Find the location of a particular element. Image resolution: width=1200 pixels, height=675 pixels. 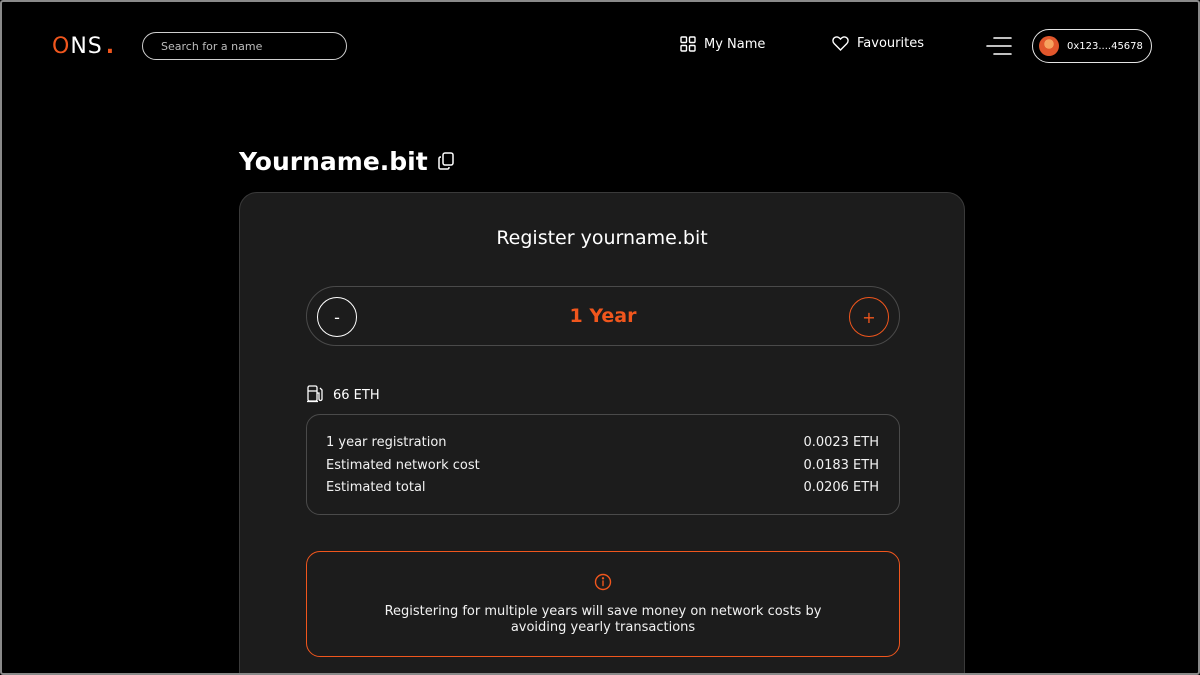

hamburger-menu-icon is located at coordinates (999, 46).